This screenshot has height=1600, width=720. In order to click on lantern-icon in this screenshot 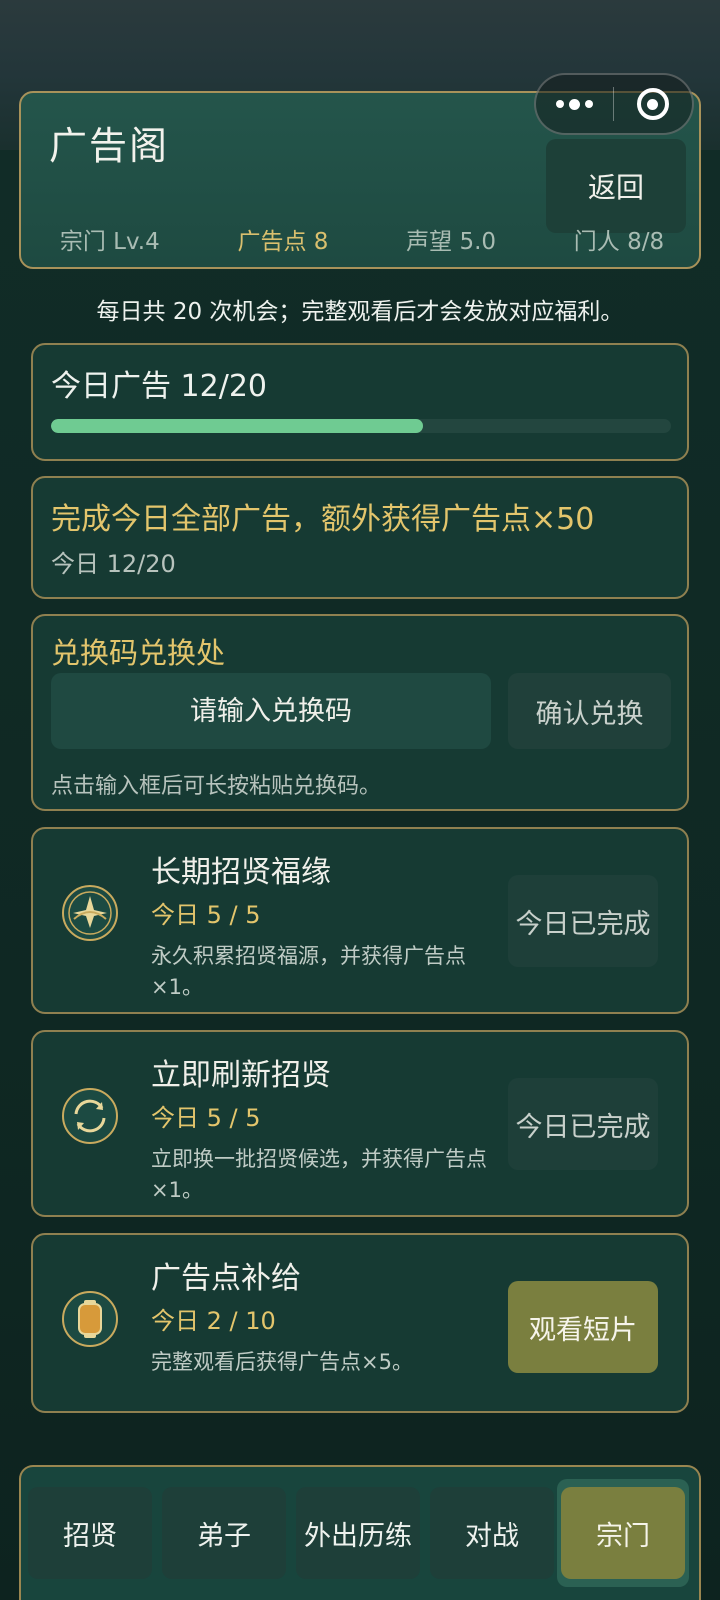, I will do `click(90, 1319)`.